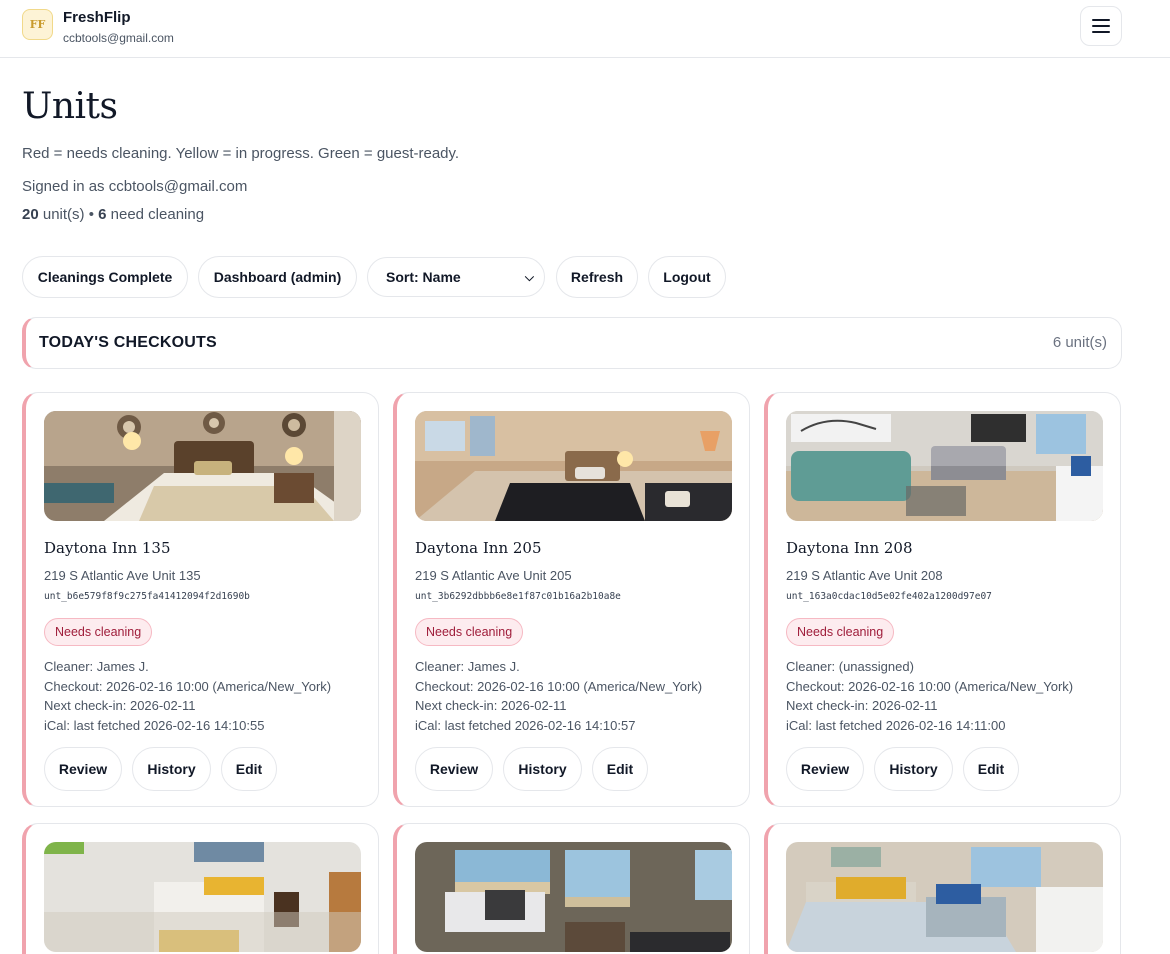  I want to click on sort-selected-value: Sort: Name, so click(423, 277).